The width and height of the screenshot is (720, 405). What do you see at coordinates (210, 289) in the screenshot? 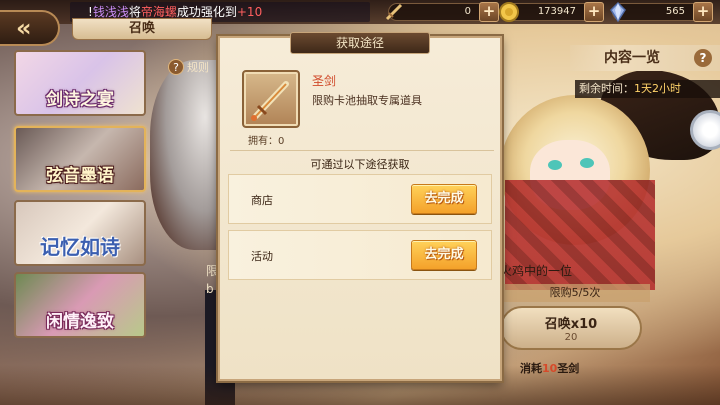
I see `banner-desc-left-2: b` at bounding box center [210, 289].